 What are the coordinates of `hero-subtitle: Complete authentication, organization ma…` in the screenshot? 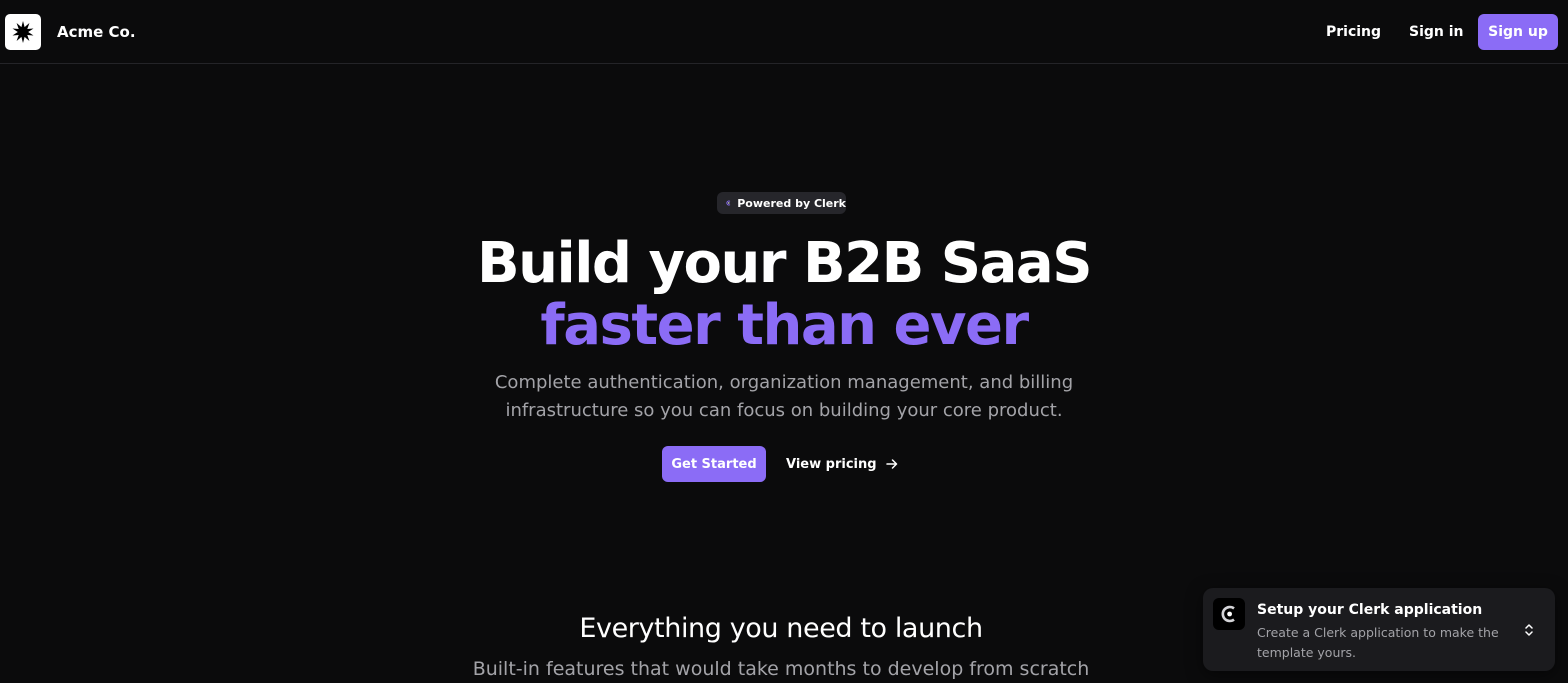 It's located at (784, 396).